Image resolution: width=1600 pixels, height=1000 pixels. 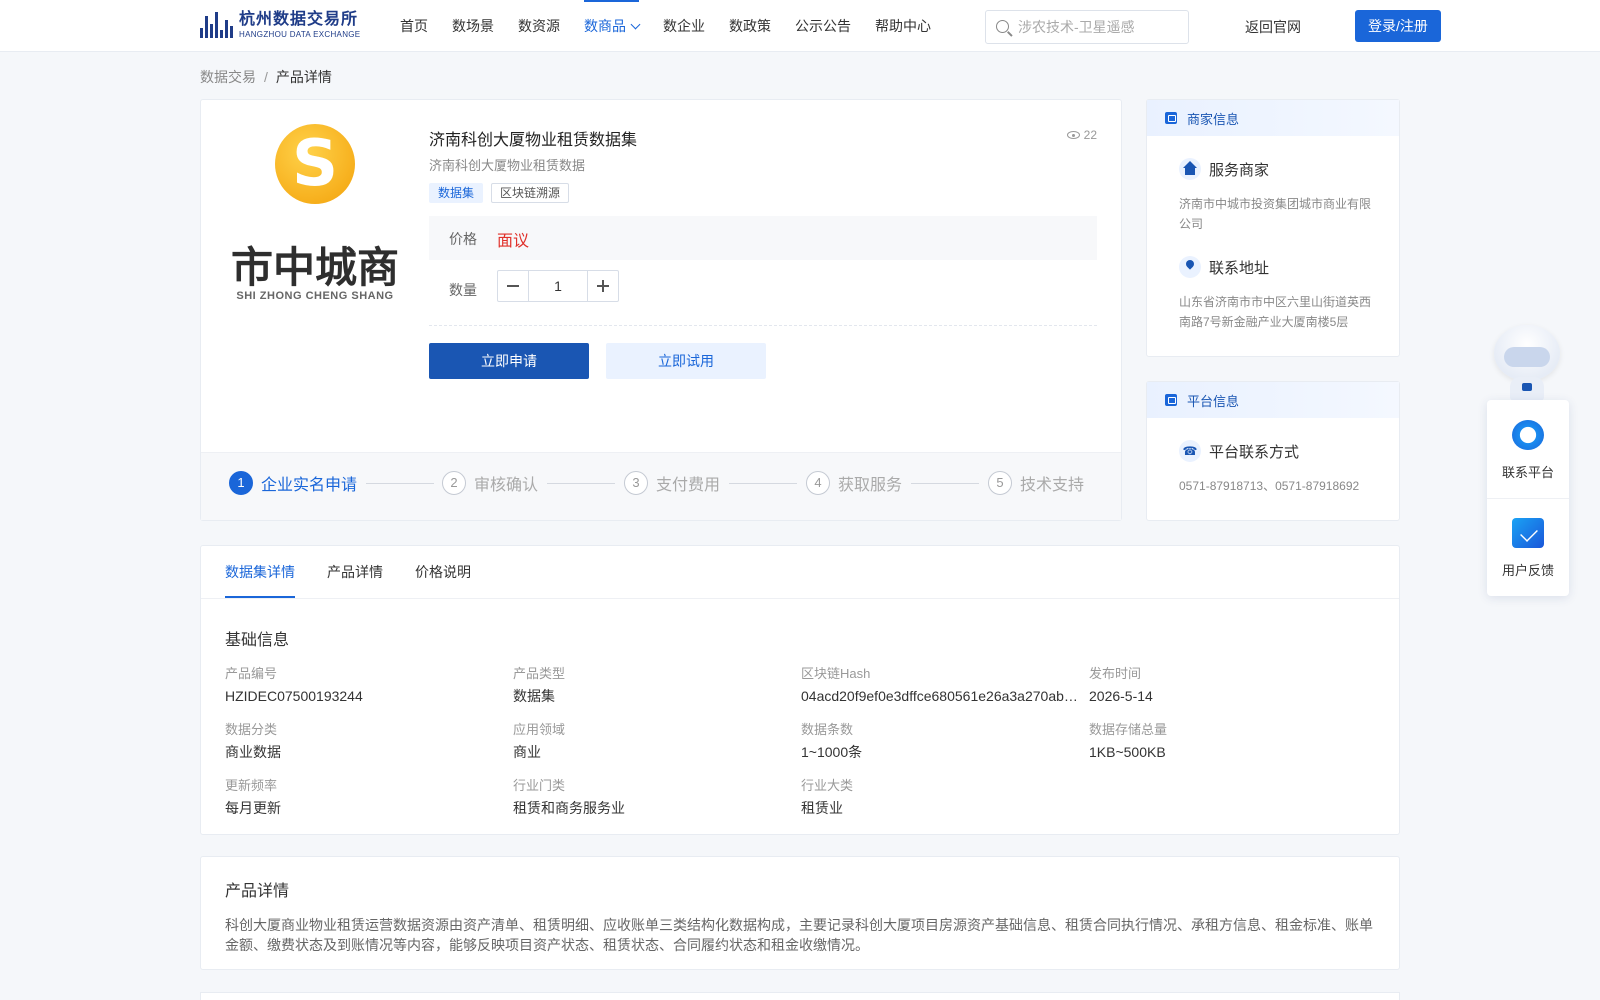 What do you see at coordinates (443, 572) in the screenshot?
I see `tab-price-info: 价格说明` at bounding box center [443, 572].